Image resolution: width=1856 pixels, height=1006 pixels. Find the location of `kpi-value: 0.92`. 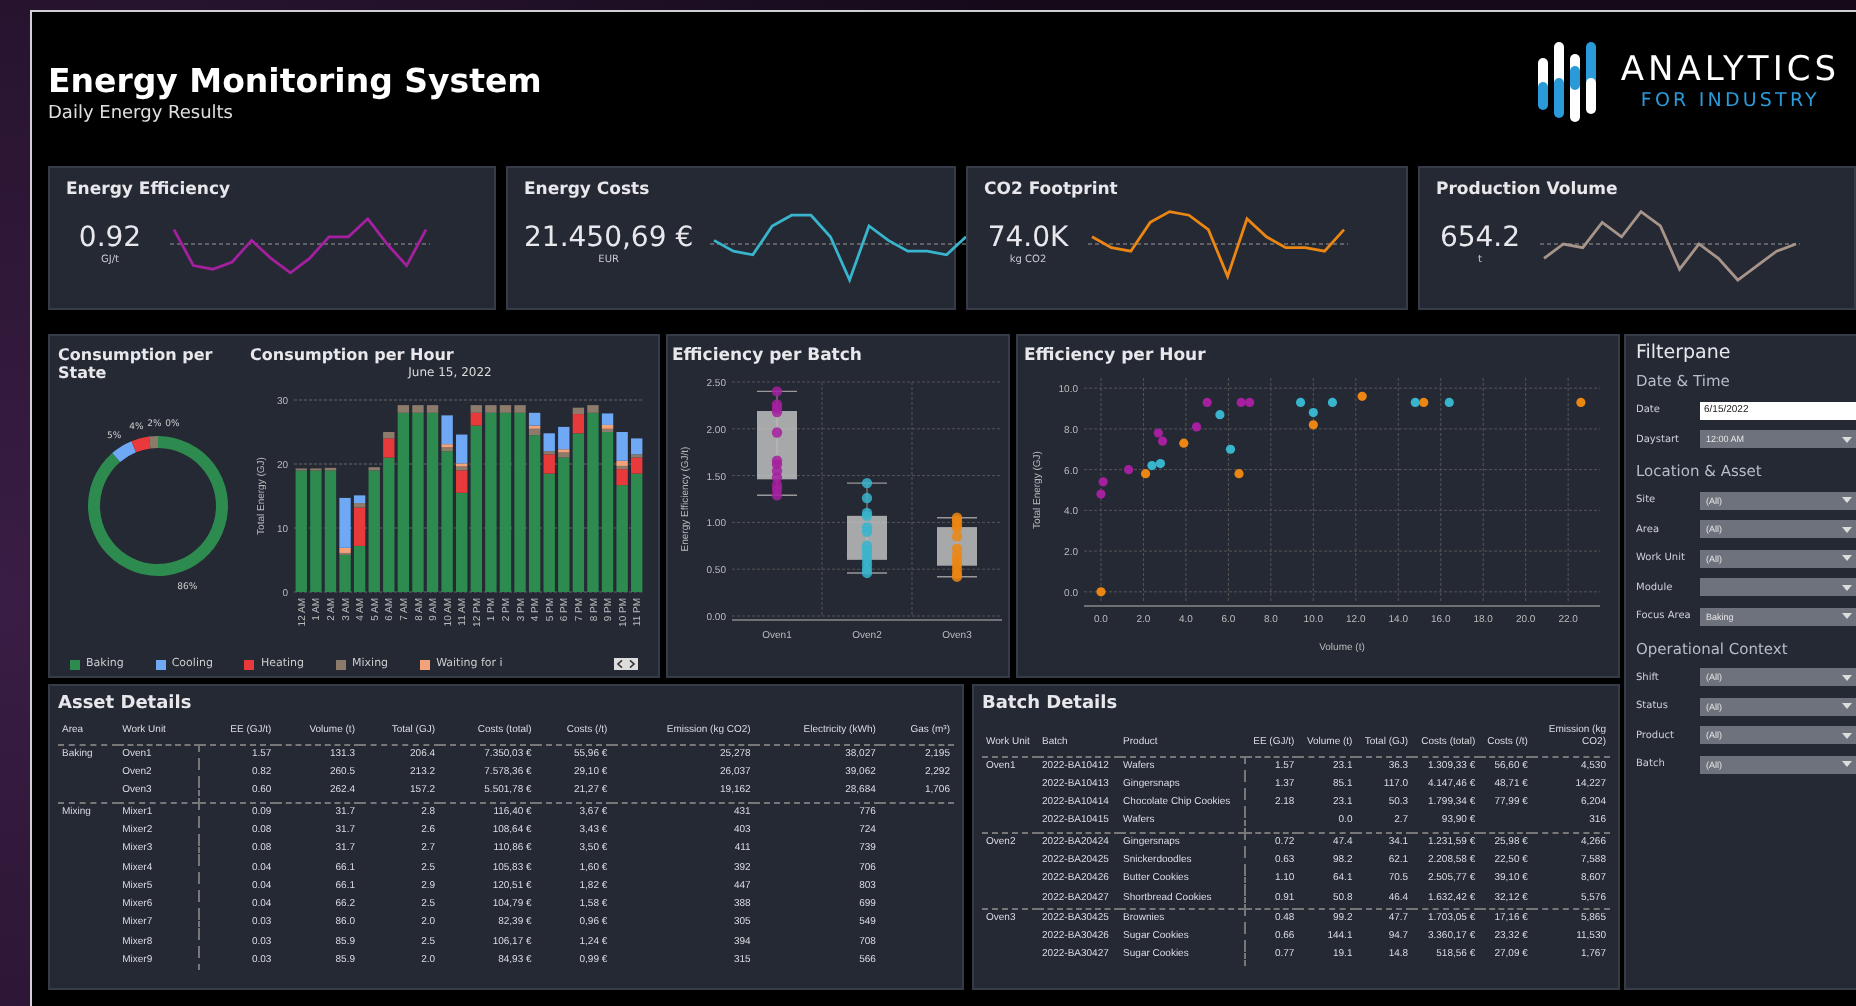

kpi-value: 0.92 is located at coordinates (110, 238).